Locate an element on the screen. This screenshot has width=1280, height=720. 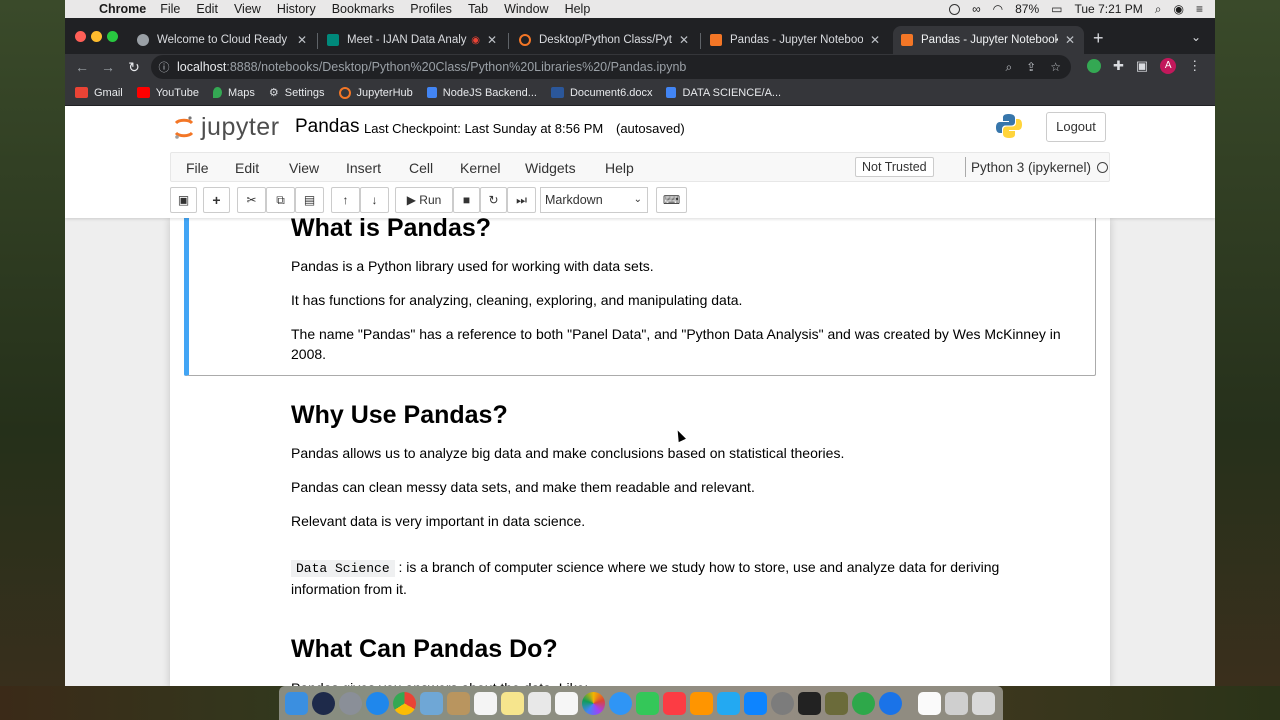
quicktime-icon is located at coordinates (890, 703).